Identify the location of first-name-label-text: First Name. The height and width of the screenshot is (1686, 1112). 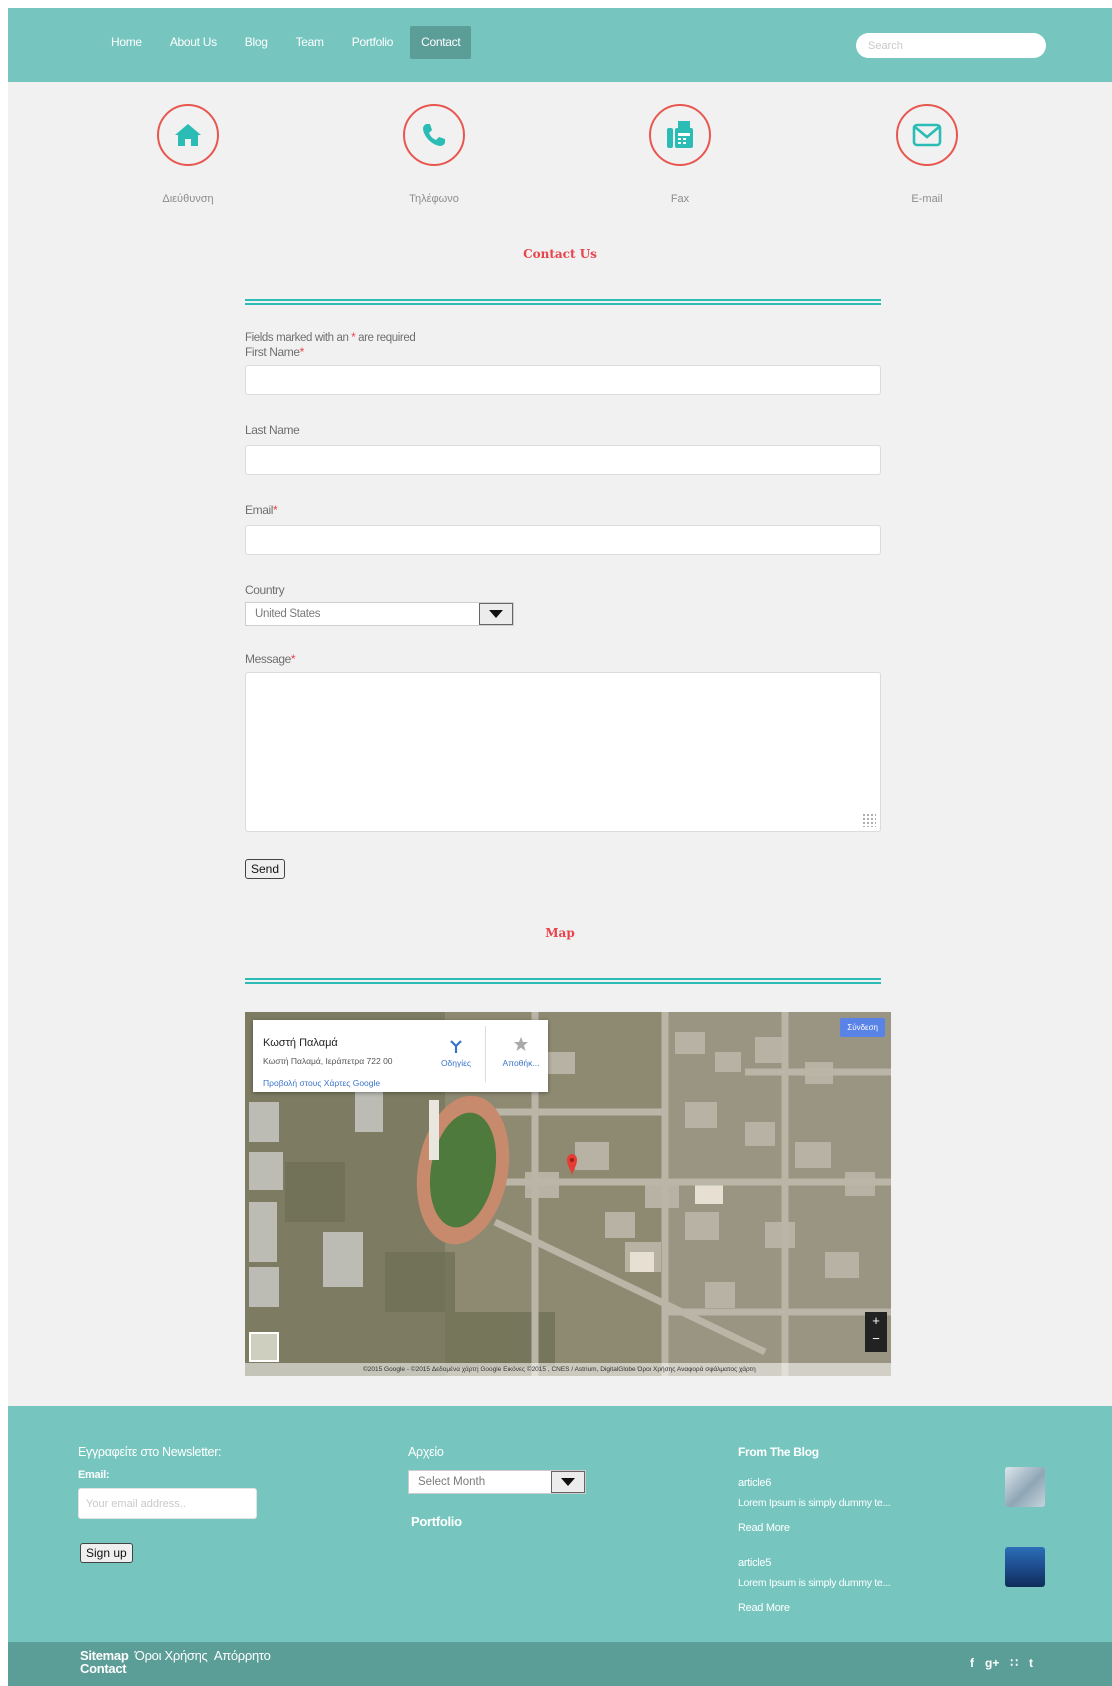
(272, 352).